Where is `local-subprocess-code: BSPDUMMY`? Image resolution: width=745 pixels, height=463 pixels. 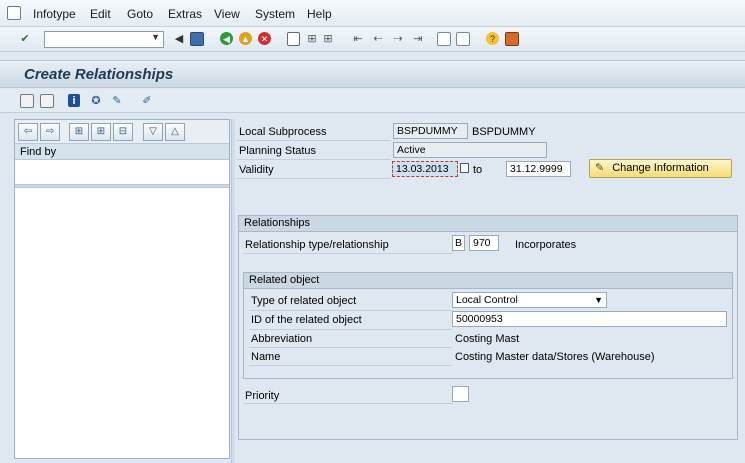 local-subprocess-code: BSPDUMMY is located at coordinates (430, 131).